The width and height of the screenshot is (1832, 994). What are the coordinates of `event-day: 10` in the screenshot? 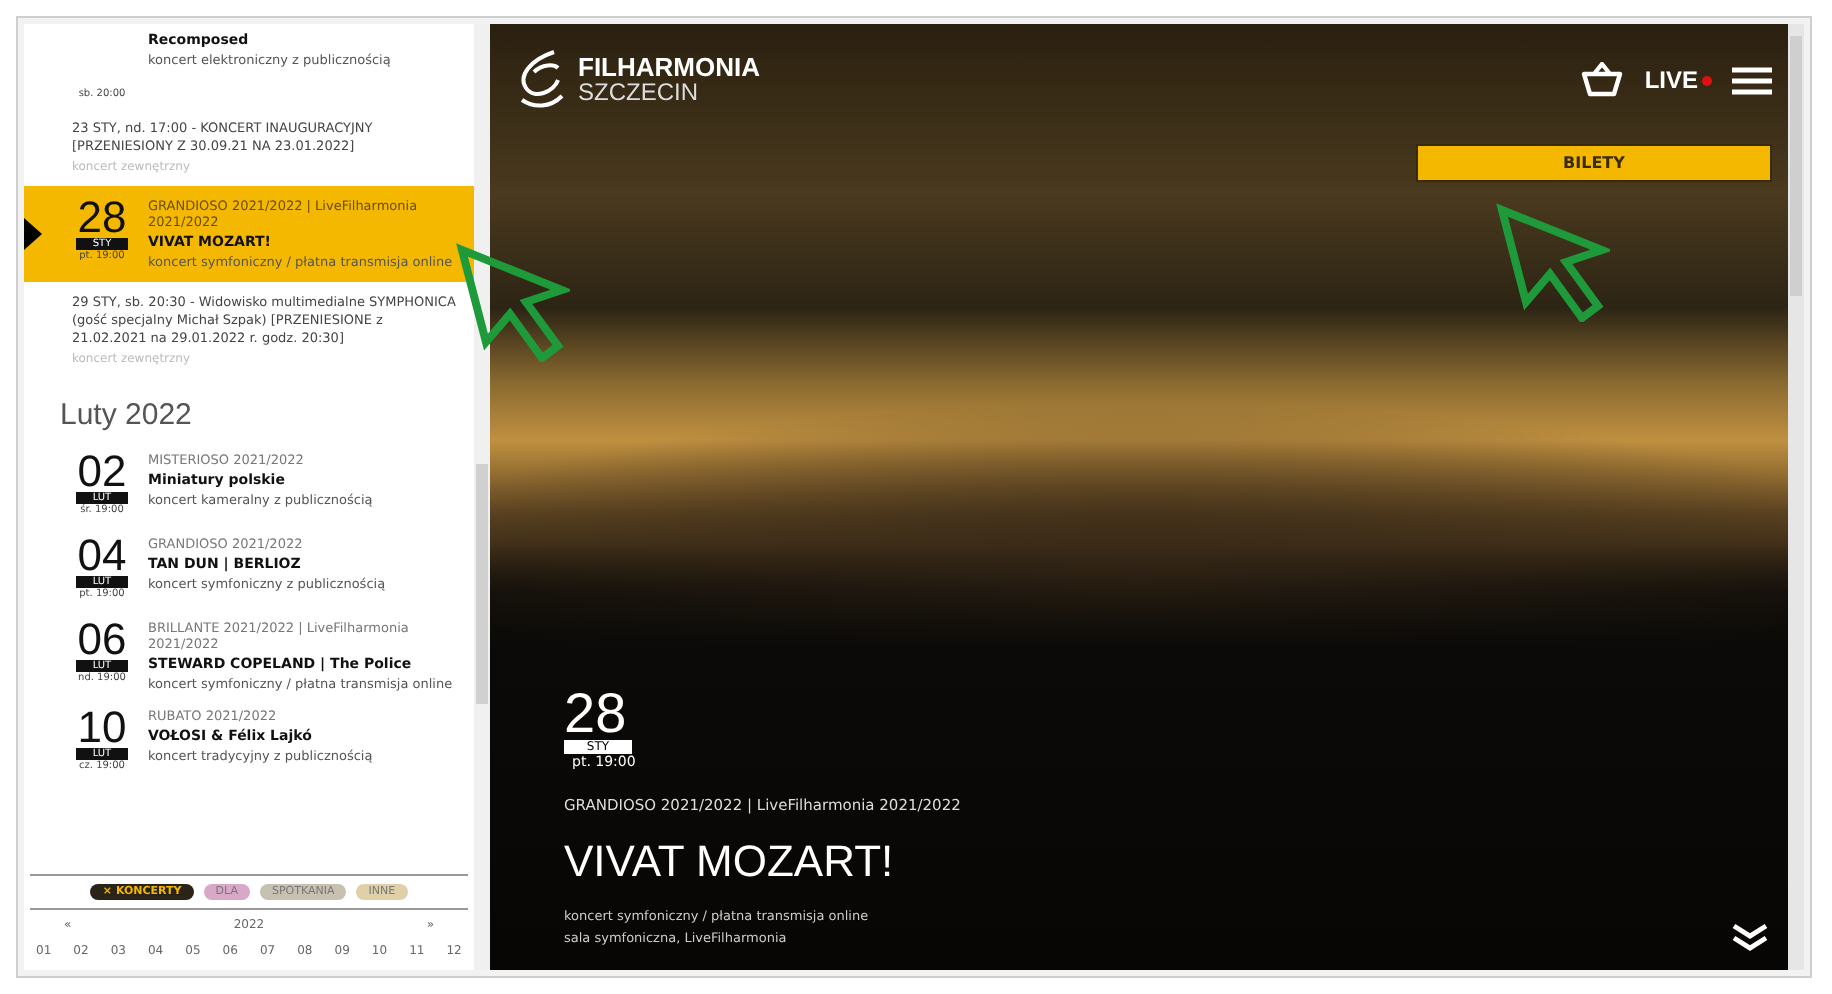 It's located at (102, 728).